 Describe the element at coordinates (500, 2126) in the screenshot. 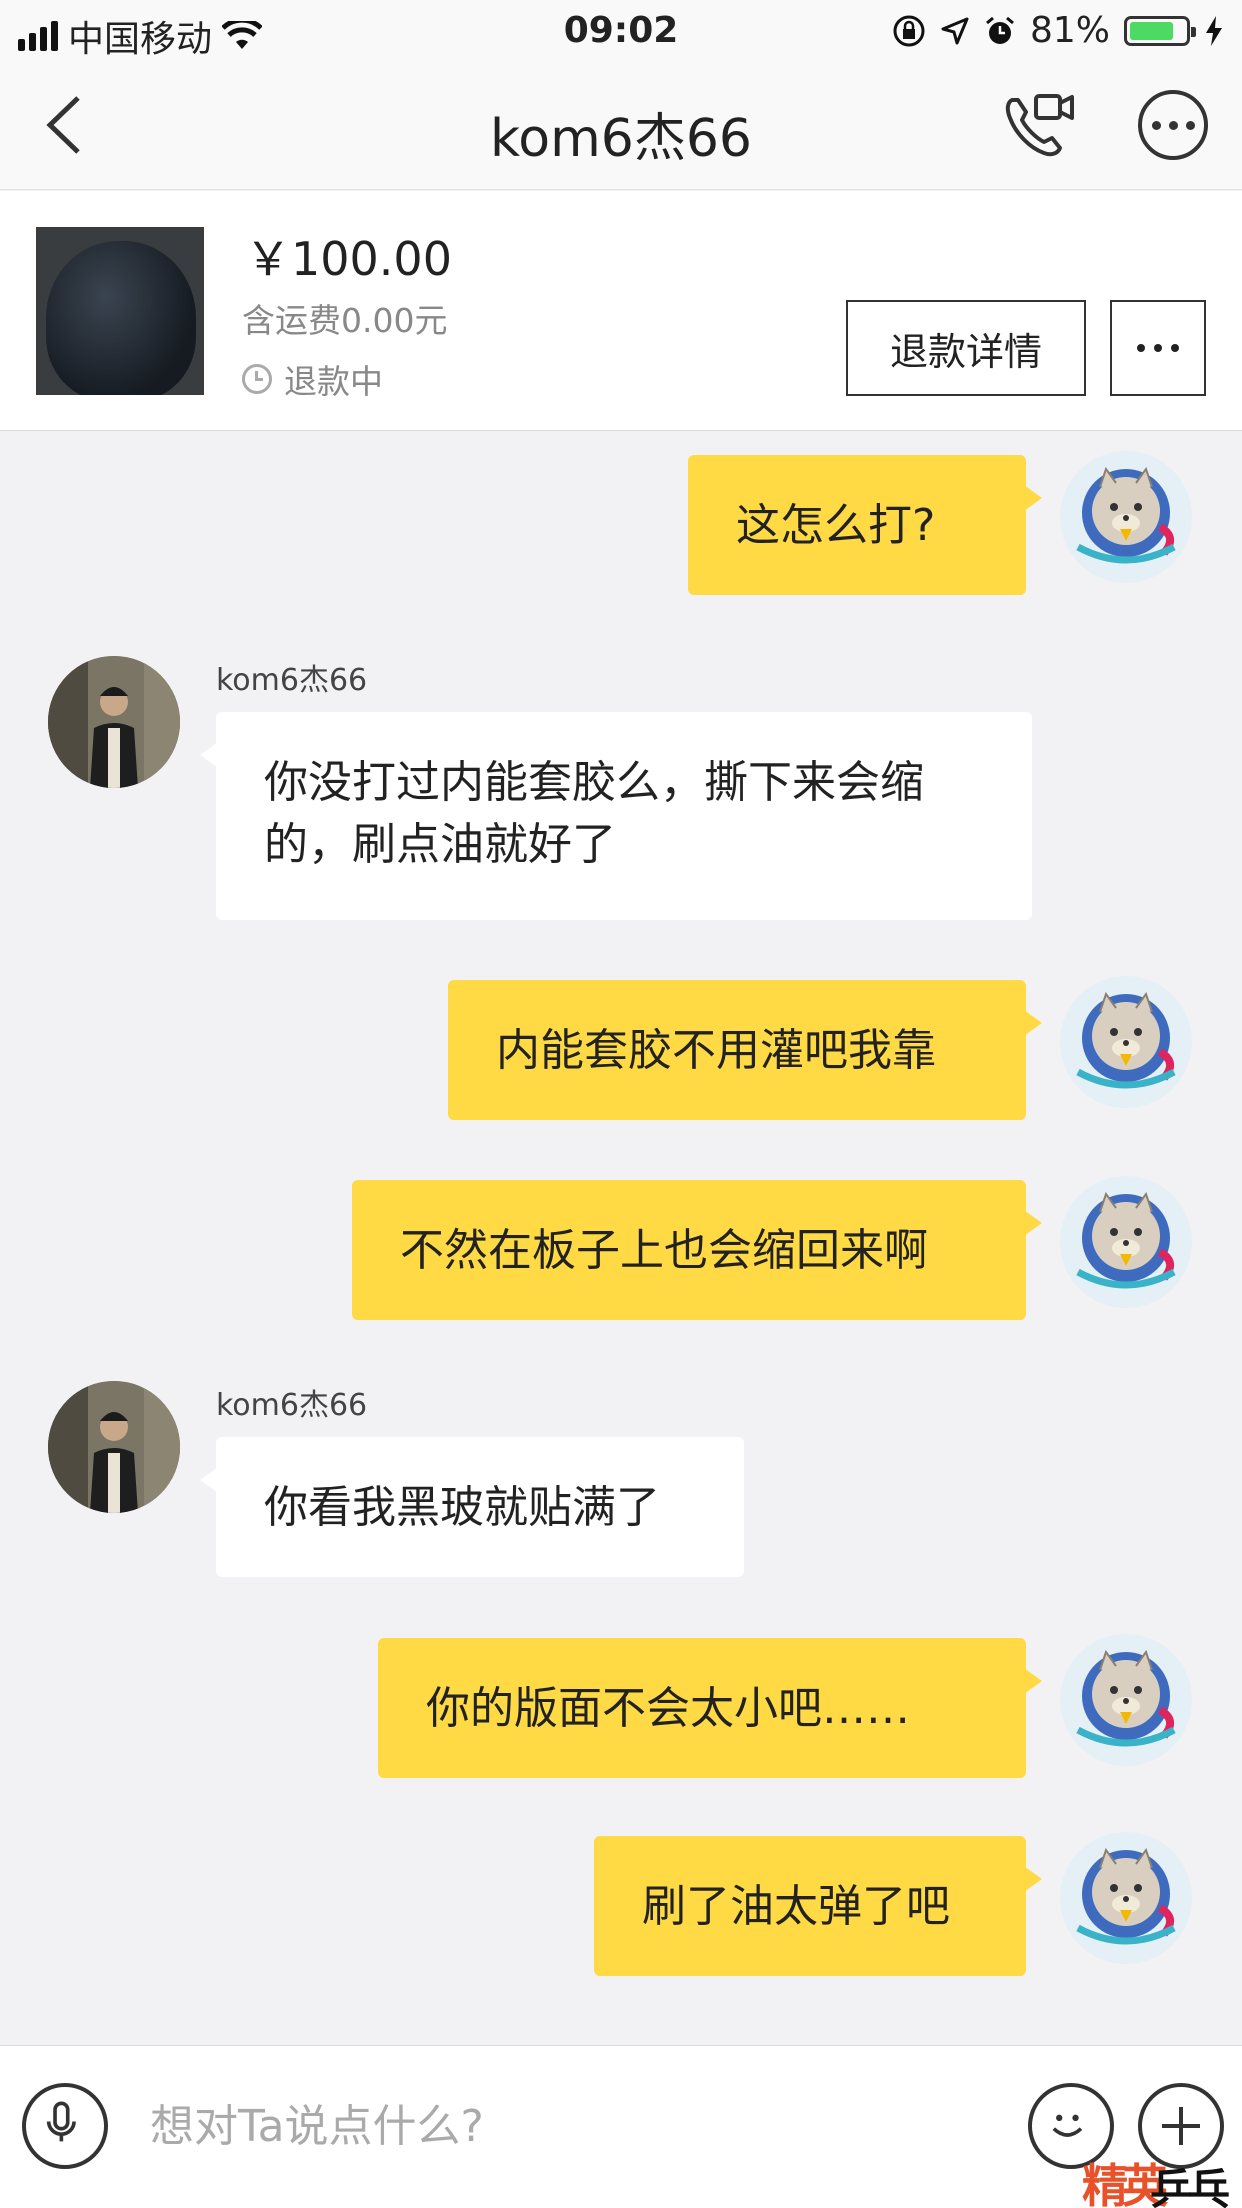

I see `message-input` at that location.